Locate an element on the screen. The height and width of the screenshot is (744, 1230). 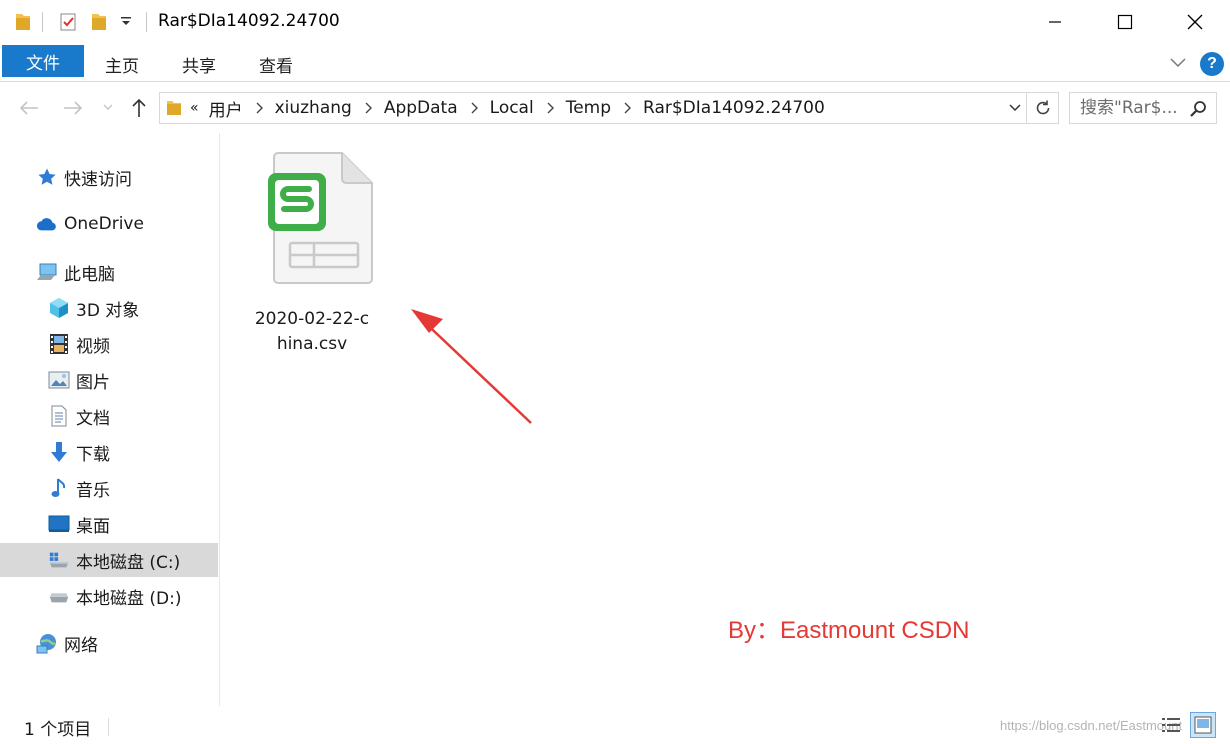
chevron-down-icon is located at coordinates (1014, 108).